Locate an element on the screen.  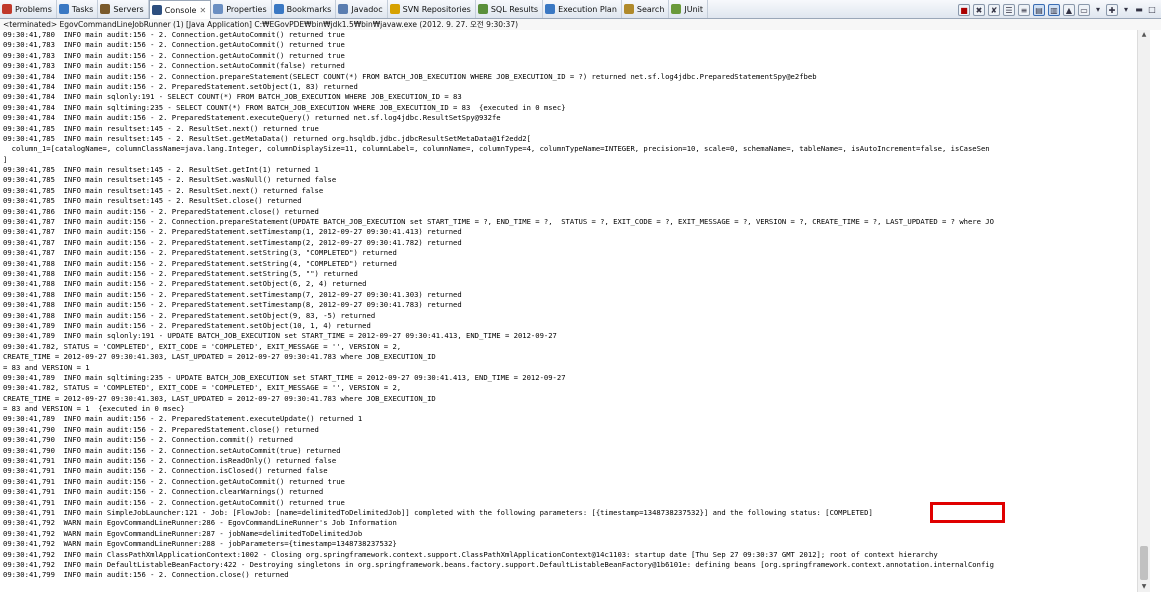
tab-junit: JUnit is located at coordinates (689, 9).